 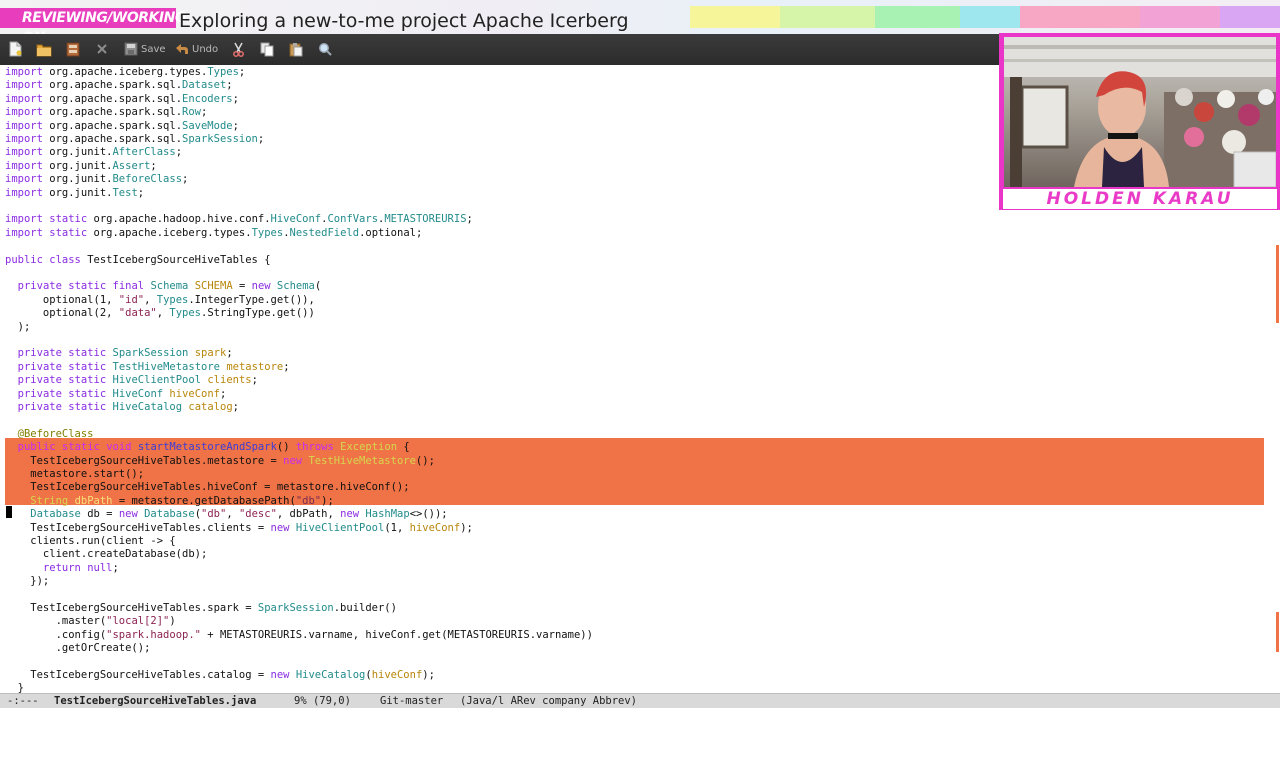 I want to click on cut-icon, so click(x=238, y=49).